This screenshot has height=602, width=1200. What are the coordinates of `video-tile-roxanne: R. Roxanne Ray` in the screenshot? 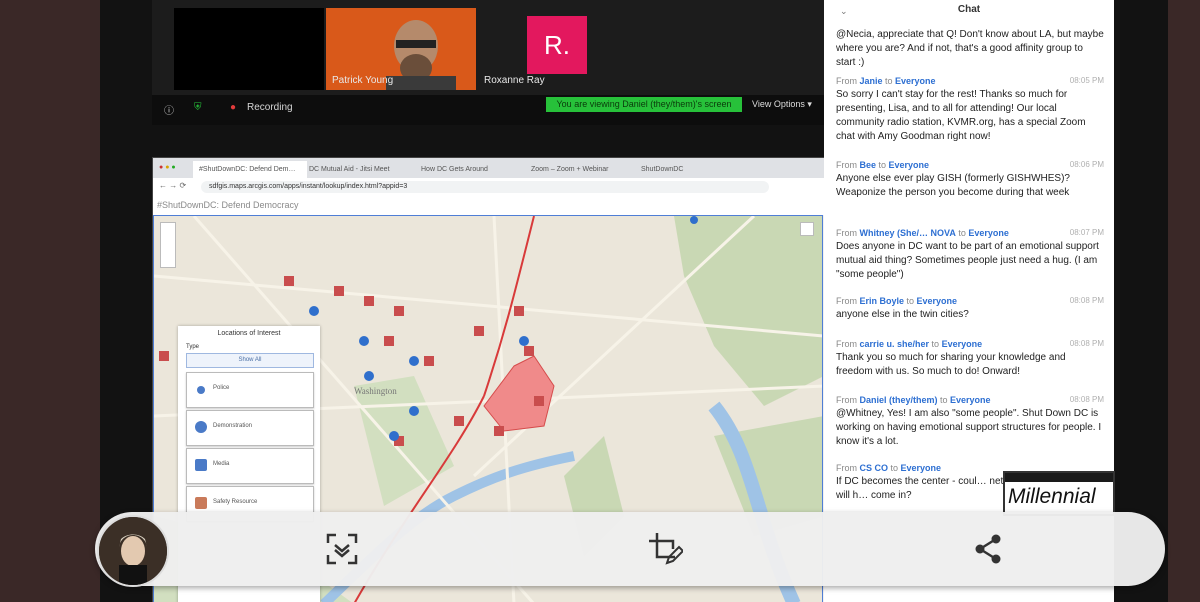 It's located at (553, 49).